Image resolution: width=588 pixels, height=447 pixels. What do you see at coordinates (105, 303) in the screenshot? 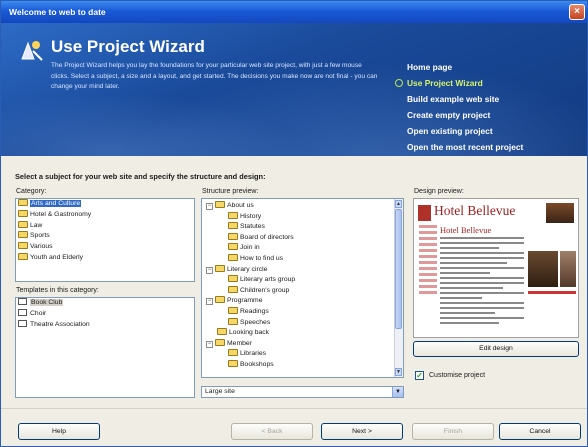
I see `list-item: Book Club` at bounding box center [105, 303].